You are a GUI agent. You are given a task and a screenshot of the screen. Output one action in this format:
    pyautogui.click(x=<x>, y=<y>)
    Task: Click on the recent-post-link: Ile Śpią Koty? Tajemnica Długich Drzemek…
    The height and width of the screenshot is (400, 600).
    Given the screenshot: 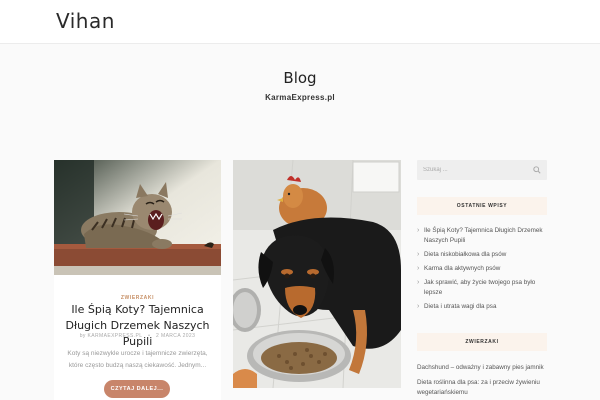 What is the action you would take?
    pyautogui.click(x=482, y=236)
    